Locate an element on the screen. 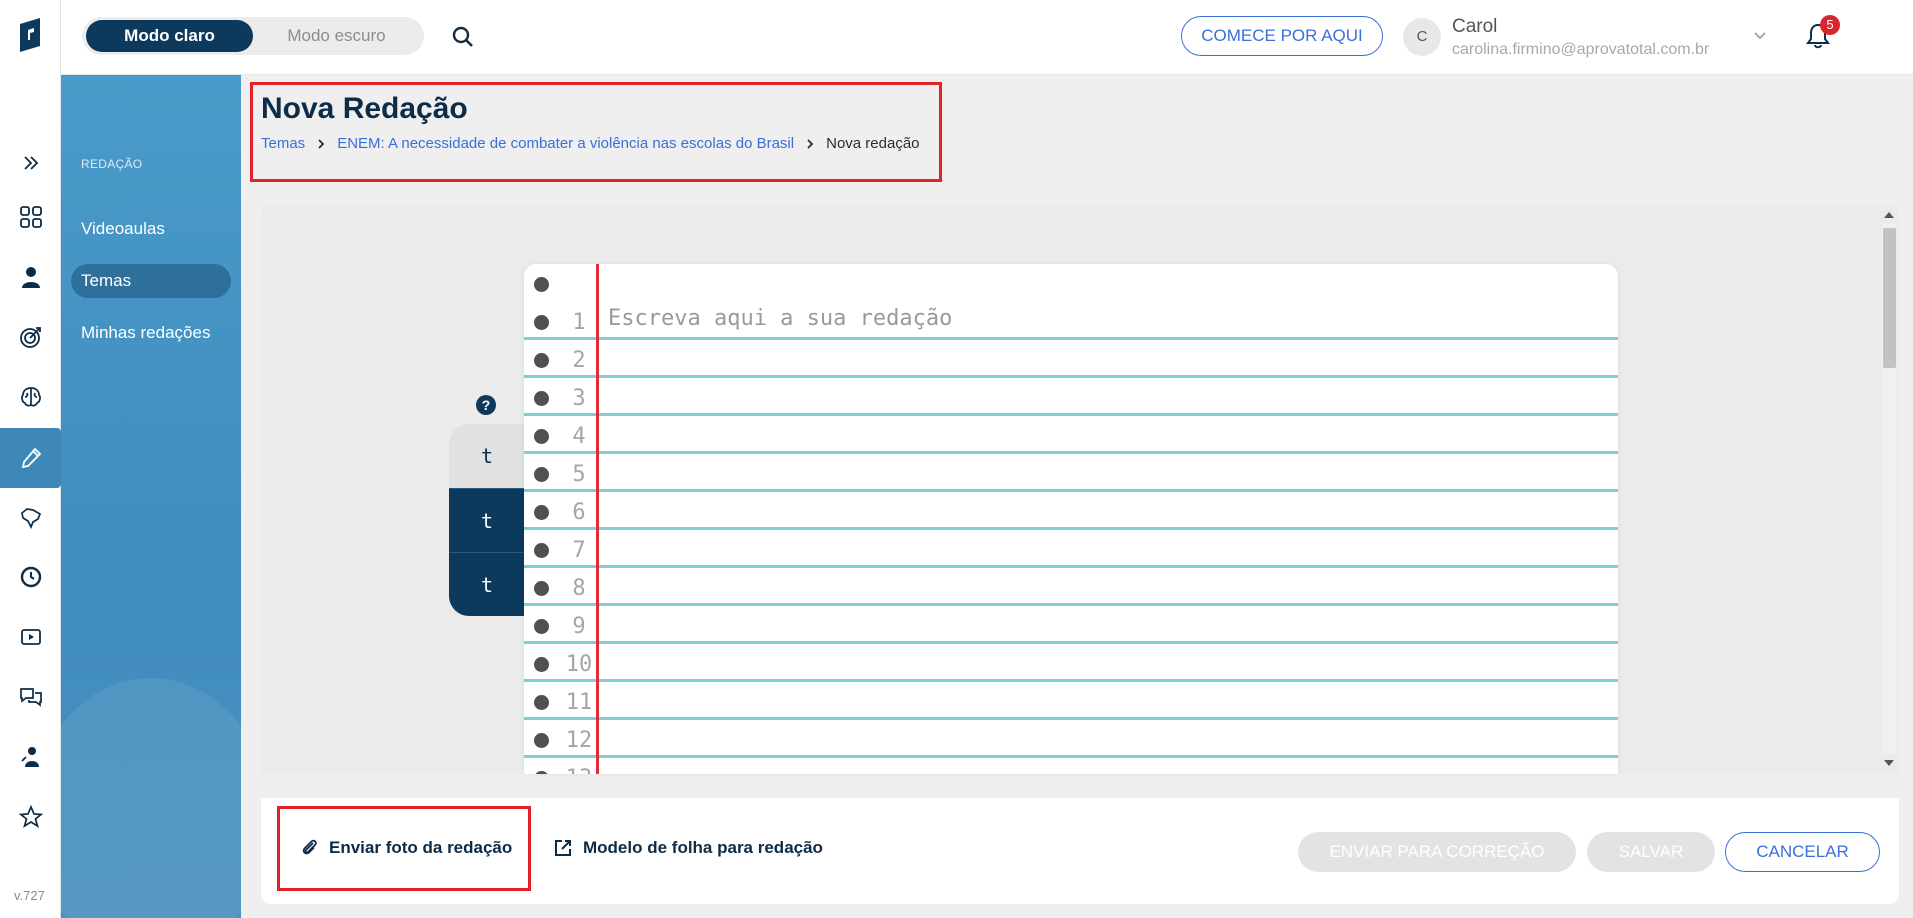 Image resolution: width=1913 pixels, height=918 pixels. expand-icon is located at coordinates (31, 163).